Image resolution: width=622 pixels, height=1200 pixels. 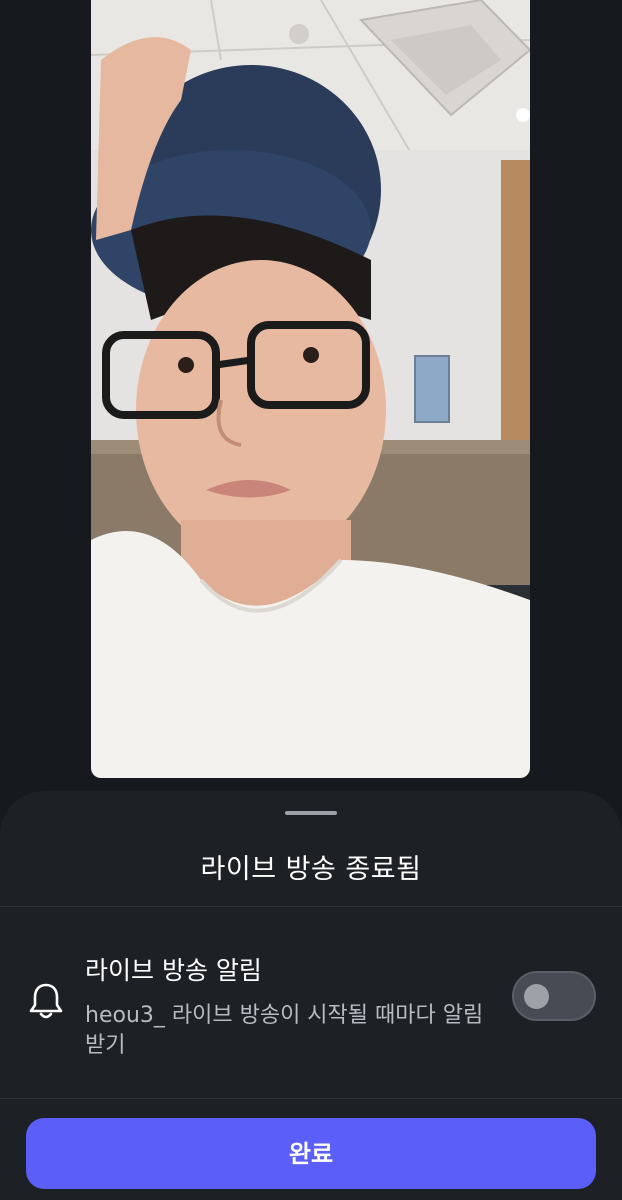 I want to click on notification-title: 라이브 방송 알림, so click(x=173, y=970).